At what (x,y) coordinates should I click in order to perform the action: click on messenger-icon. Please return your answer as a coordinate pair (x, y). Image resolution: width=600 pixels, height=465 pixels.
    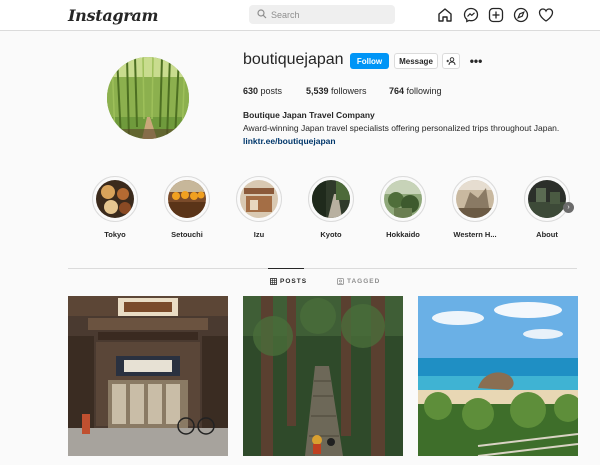
    Looking at the image, I should click on (471, 15).